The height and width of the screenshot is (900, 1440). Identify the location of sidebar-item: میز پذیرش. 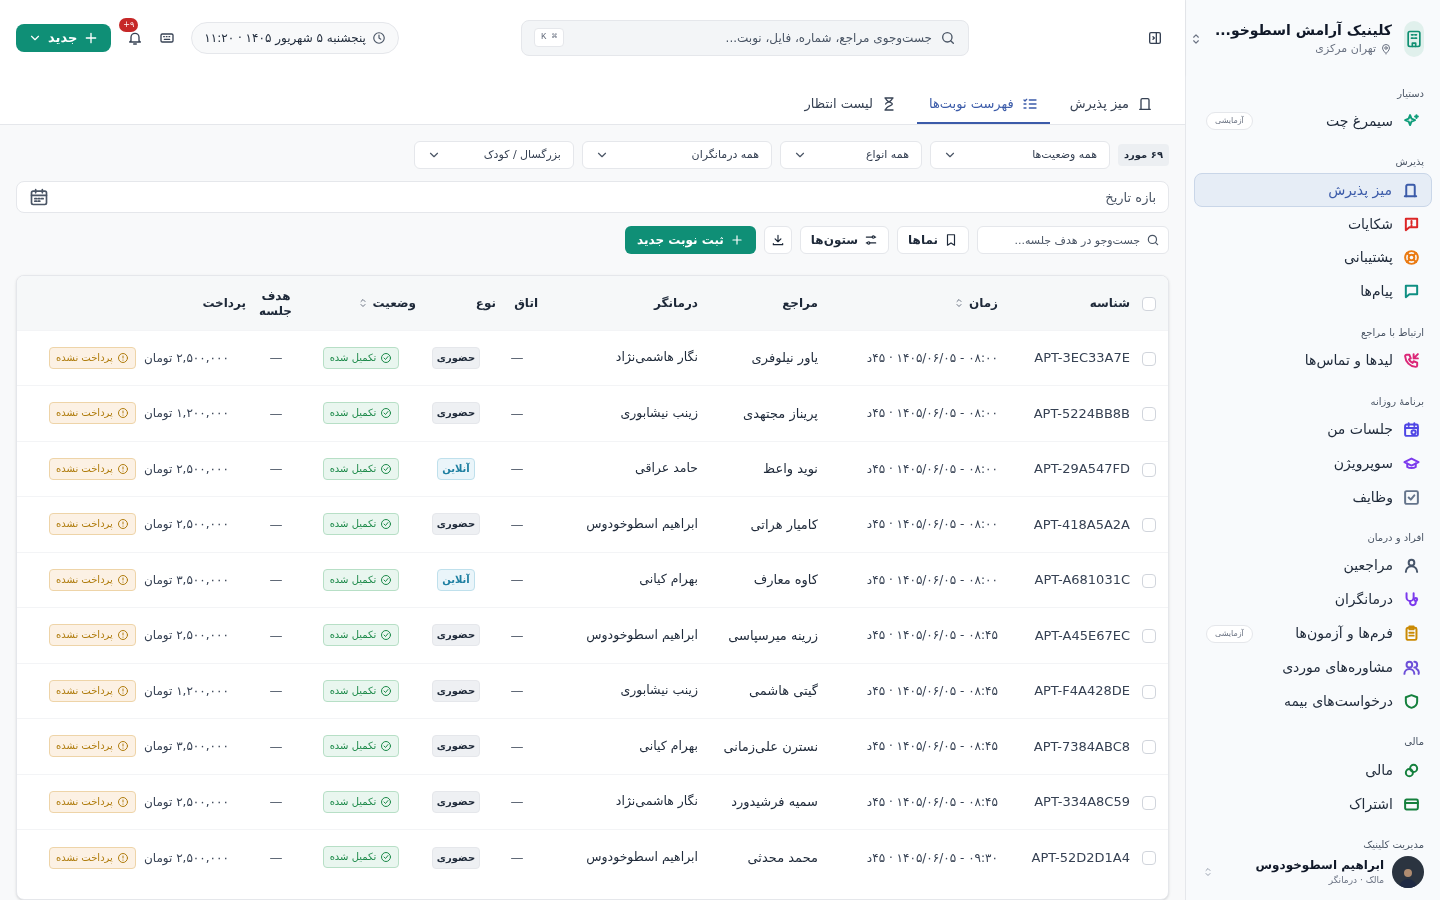
(1313, 190).